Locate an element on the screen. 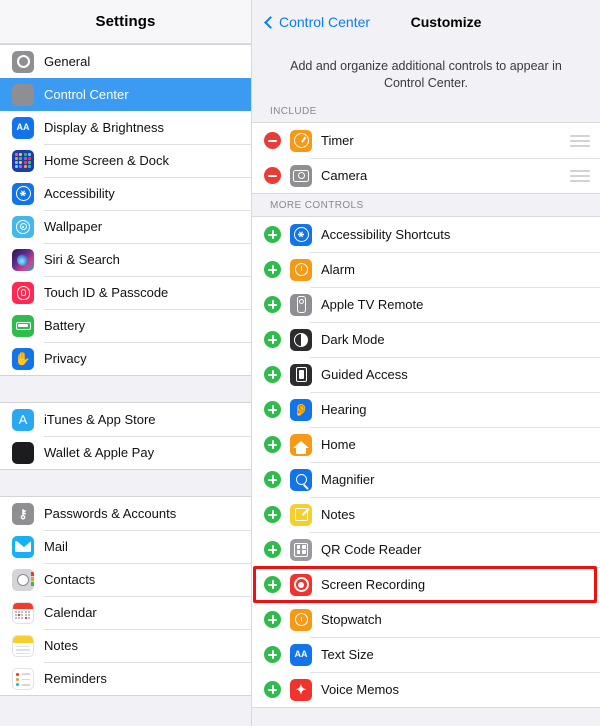 Image resolution: width=600 pixels, height=726 pixels. gear-icon is located at coordinates (23, 61).